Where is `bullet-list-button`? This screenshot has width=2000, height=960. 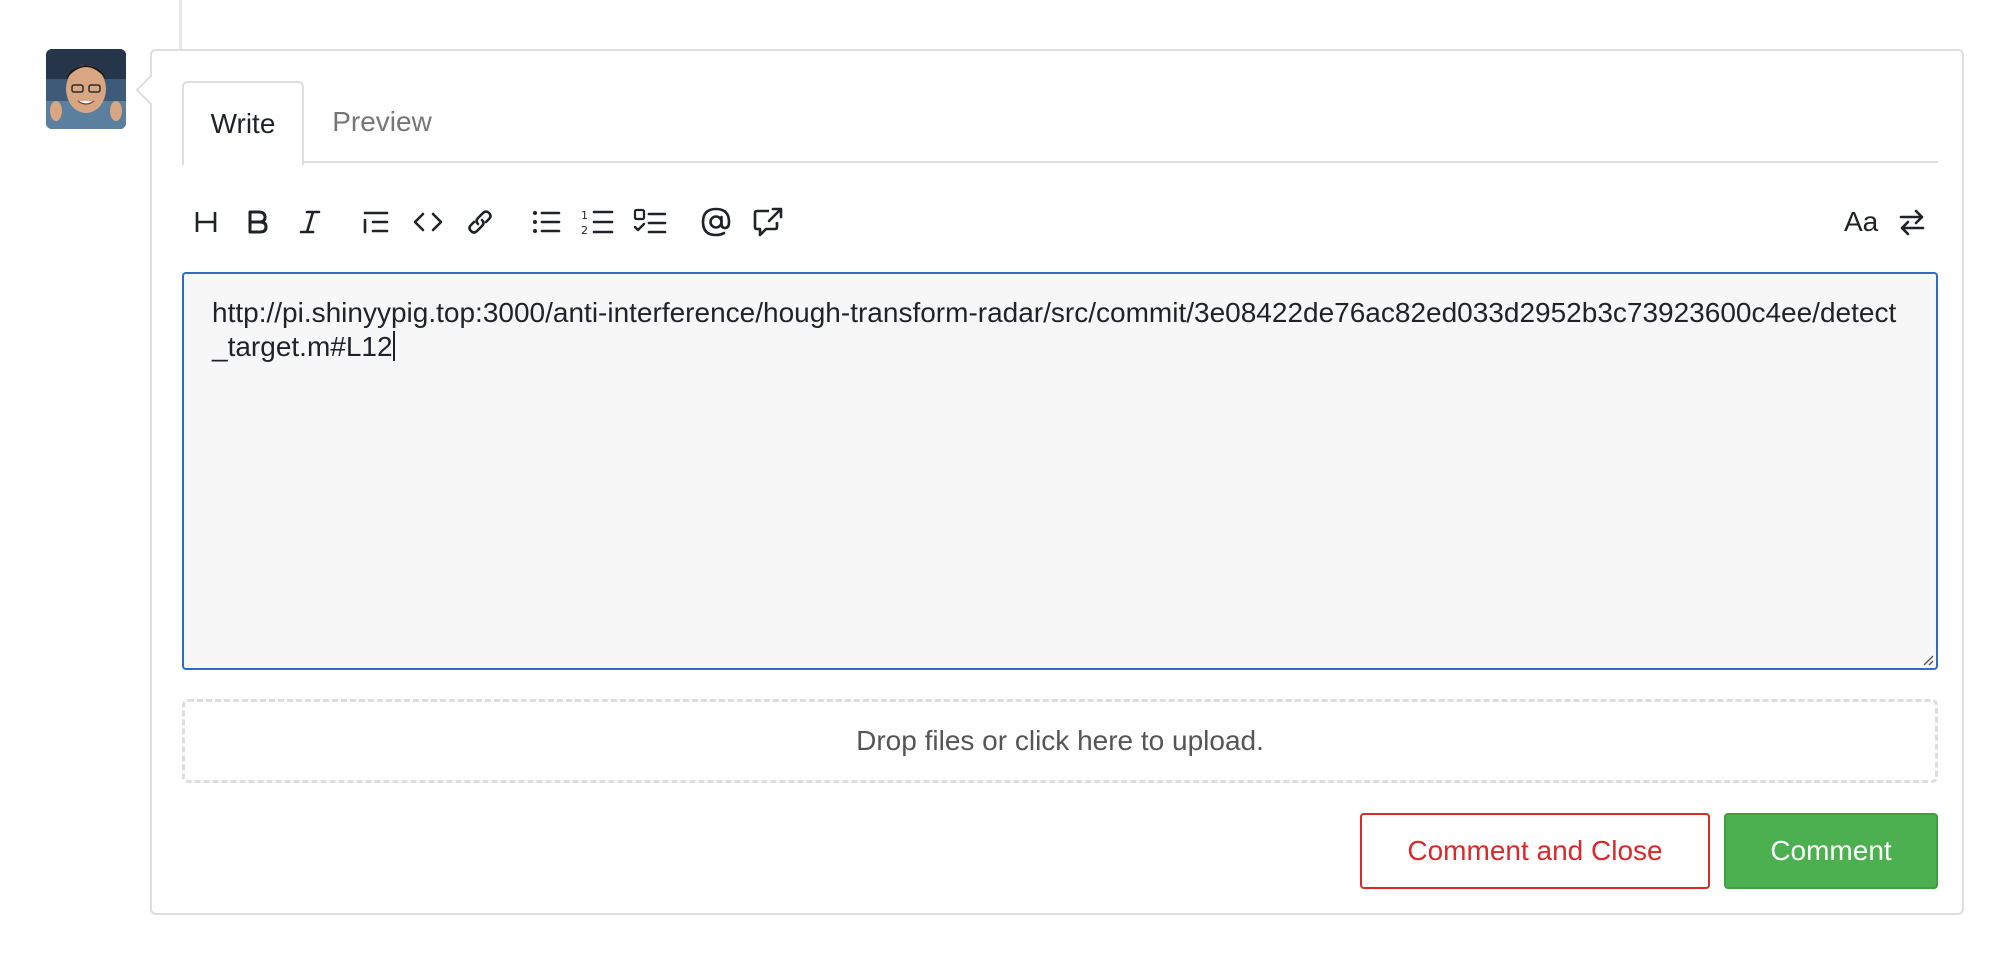 bullet-list-button is located at coordinates (546, 222).